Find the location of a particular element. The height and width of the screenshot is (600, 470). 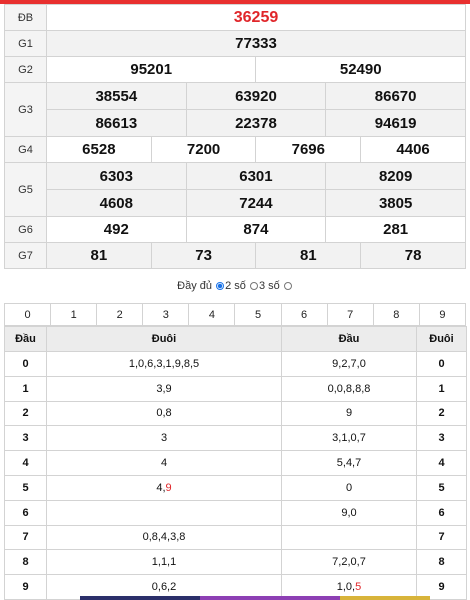

loto-tail-text: 0,8 is located at coordinates (164, 413).